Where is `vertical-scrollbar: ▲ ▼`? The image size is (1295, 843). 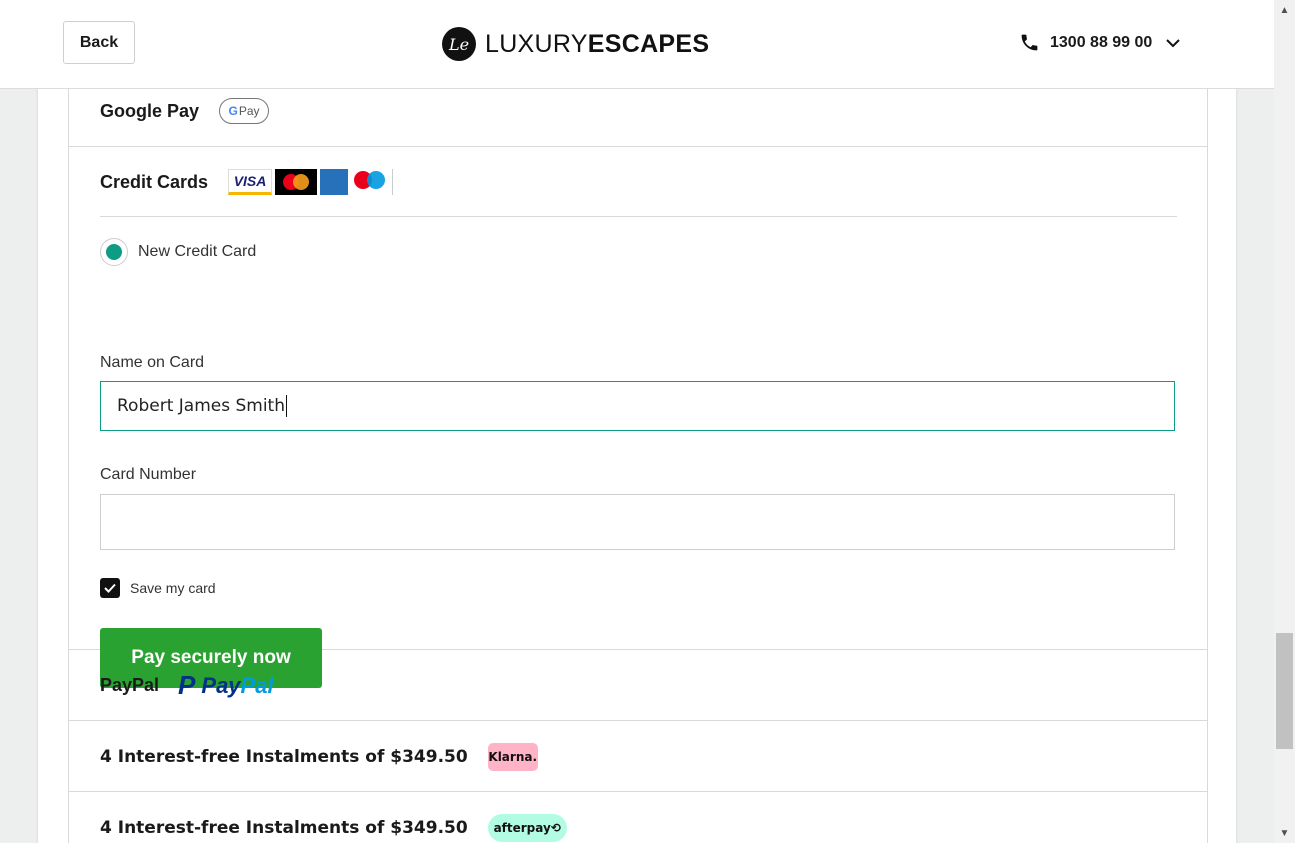 vertical-scrollbar: ▲ ▼ is located at coordinates (1284, 421).